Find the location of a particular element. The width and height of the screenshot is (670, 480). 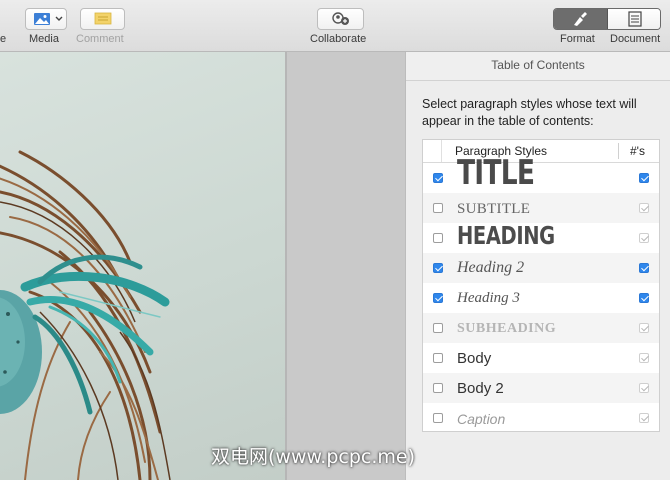

style-row-heading: HEADING is located at coordinates (541, 237).